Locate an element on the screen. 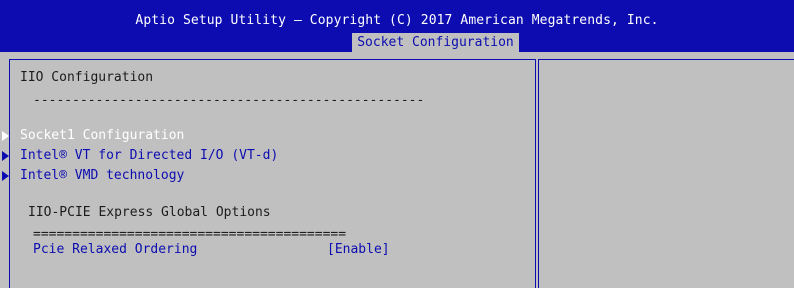 The height and width of the screenshot is (288, 794). menu-item-label: Socket1 Configuration is located at coordinates (102, 135).